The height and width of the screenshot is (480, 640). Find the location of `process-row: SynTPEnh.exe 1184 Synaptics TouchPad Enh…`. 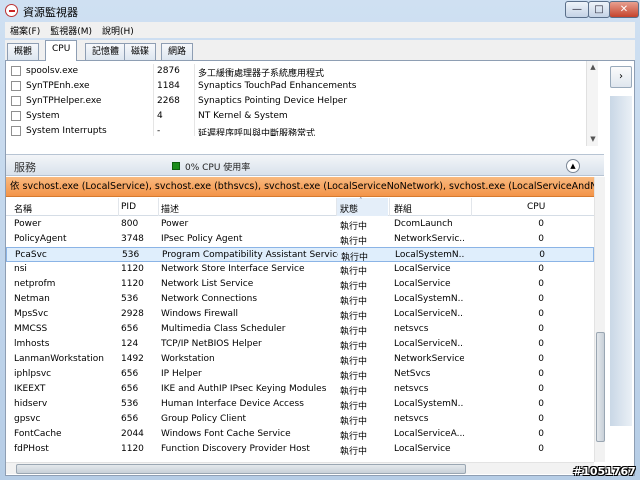

process-row: SynTPEnh.exe 1184 Synaptics TouchPad Enh… is located at coordinates (296, 86).